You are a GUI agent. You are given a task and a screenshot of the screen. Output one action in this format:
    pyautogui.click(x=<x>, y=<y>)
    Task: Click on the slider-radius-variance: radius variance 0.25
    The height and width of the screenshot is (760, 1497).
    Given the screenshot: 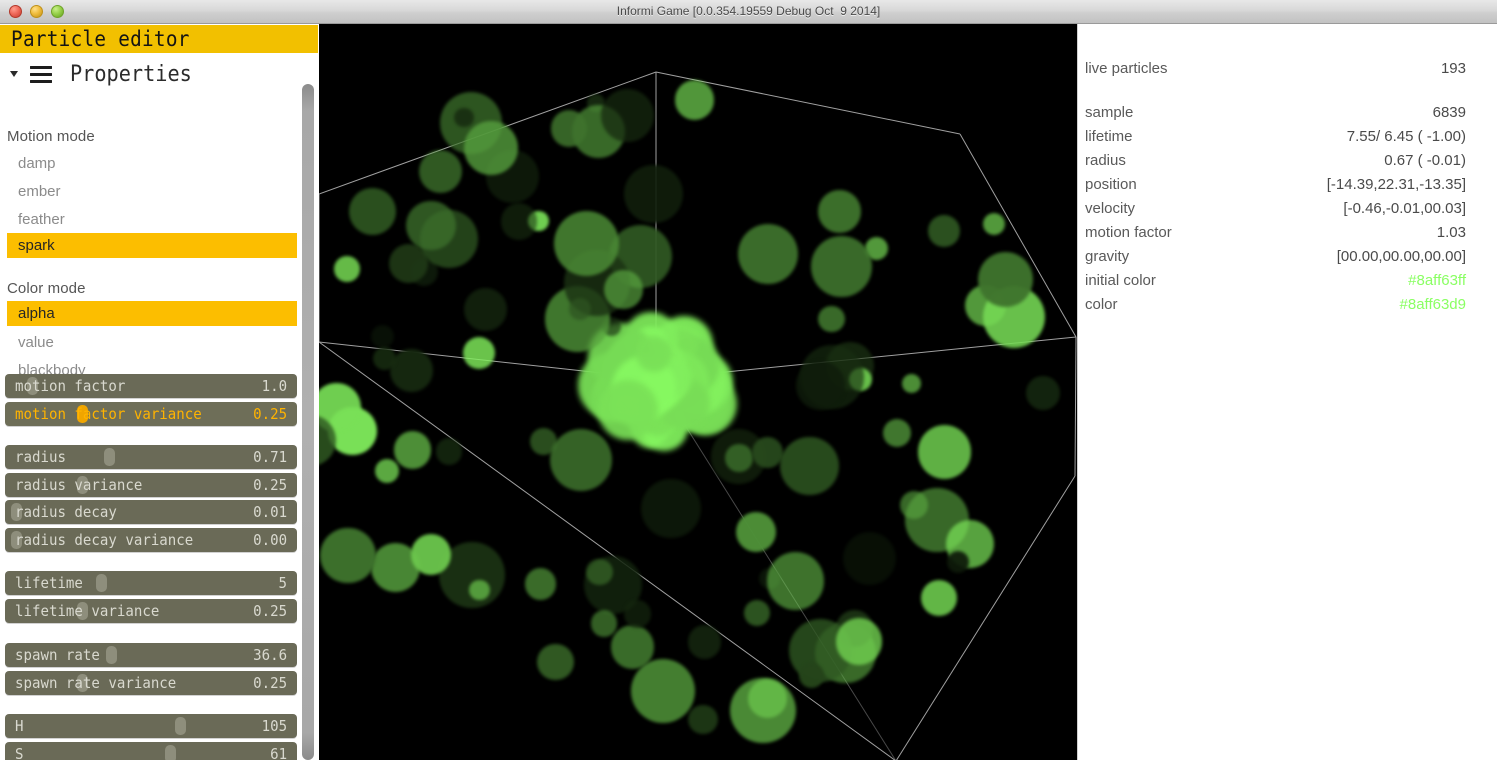 What is the action you would take?
    pyautogui.click(x=151, y=485)
    